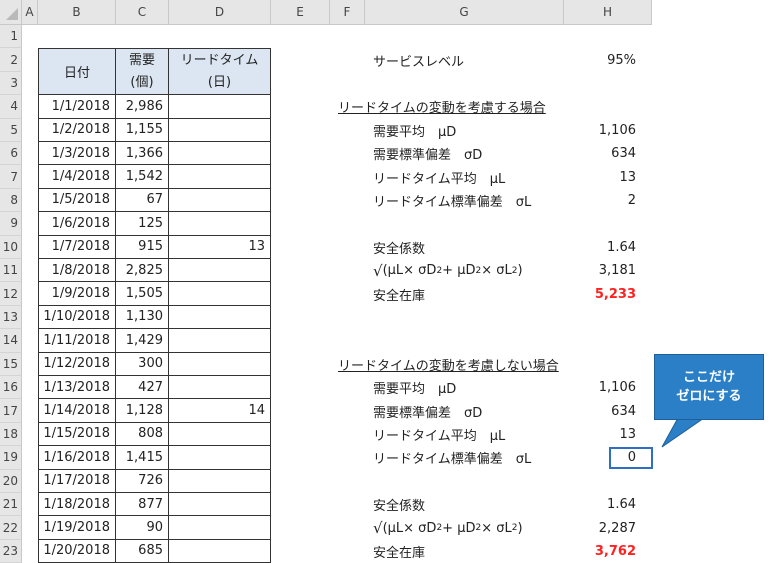 The image size is (780, 563). What do you see at coordinates (77, 177) in the screenshot?
I see `table-cell-date: 1/4/2018` at bounding box center [77, 177].